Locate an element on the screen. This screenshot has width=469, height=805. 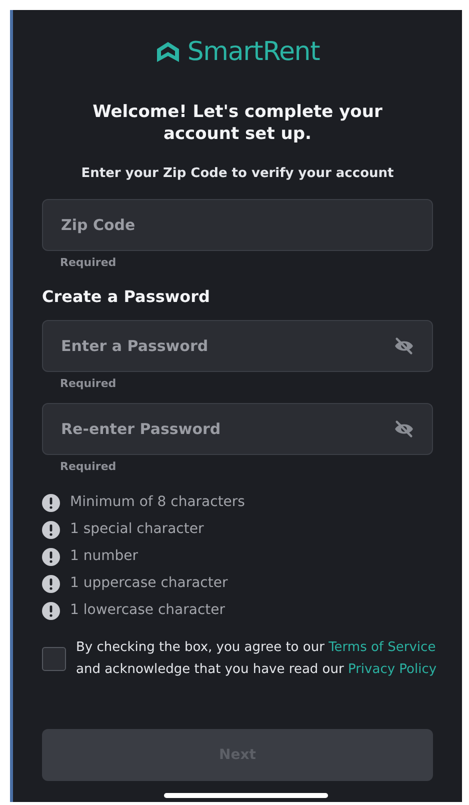
welcome-title: Welcome! Let's complete your account set up. is located at coordinates (238, 123).